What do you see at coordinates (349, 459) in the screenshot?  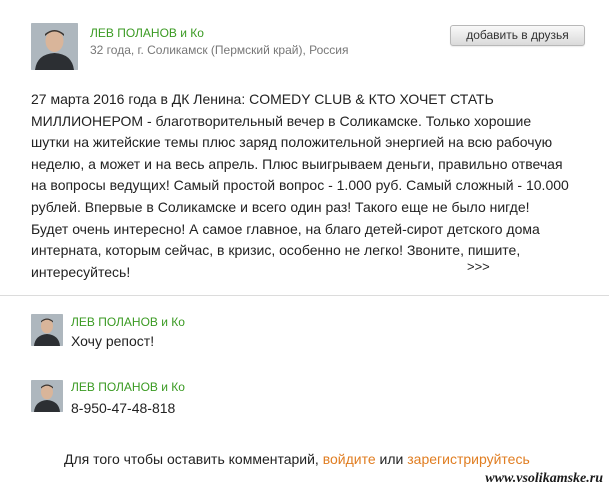 I see `login-link: войдите` at bounding box center [349, 459].